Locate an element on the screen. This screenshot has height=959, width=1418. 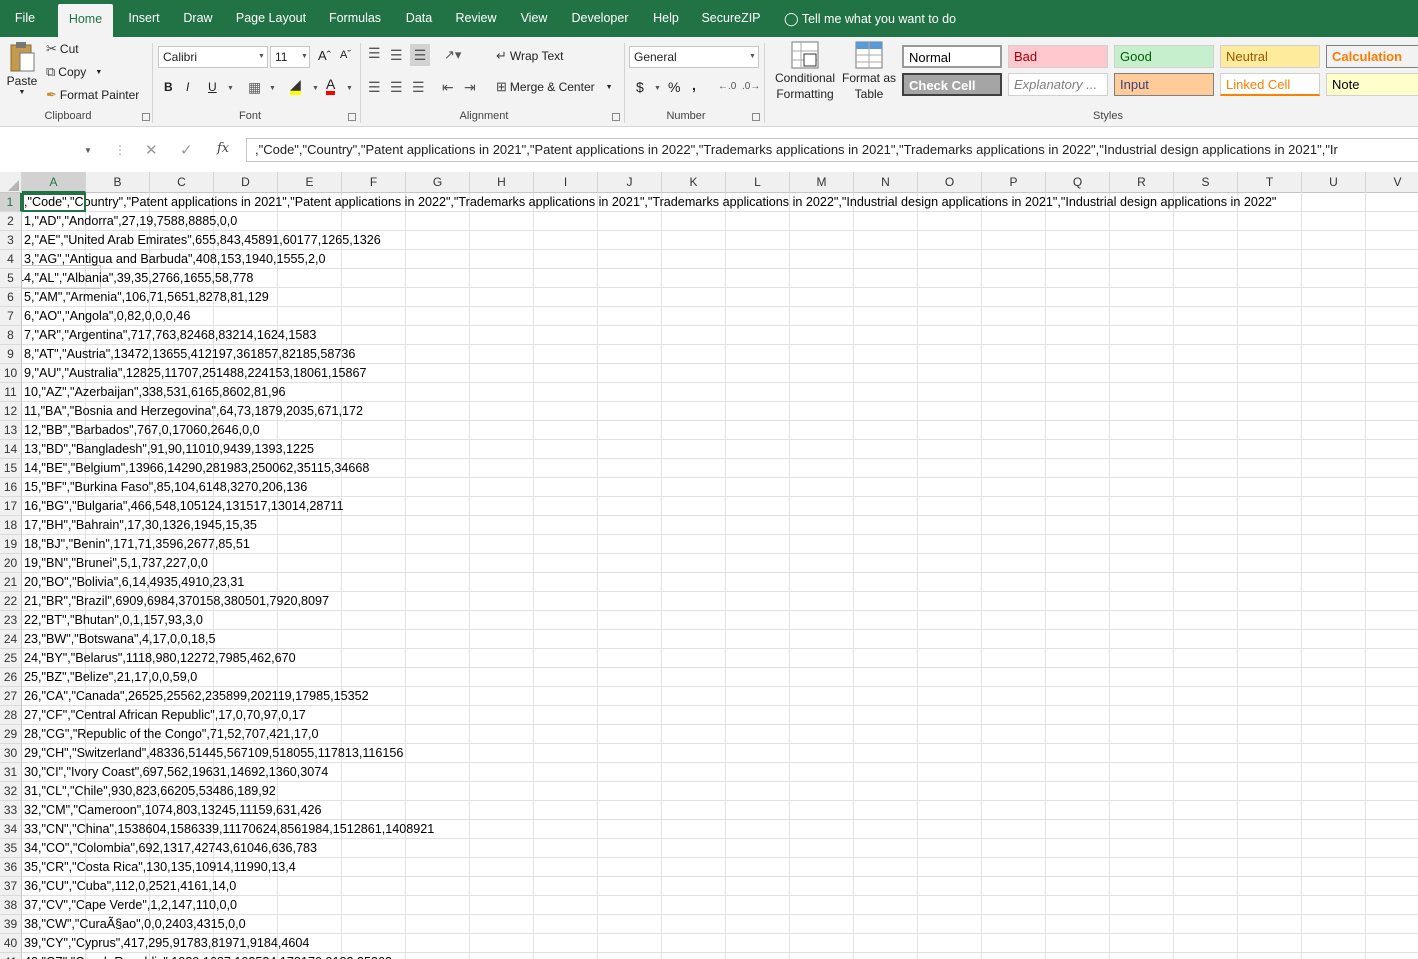
insert-function-icon: fx is located at coordinates (223, 148).